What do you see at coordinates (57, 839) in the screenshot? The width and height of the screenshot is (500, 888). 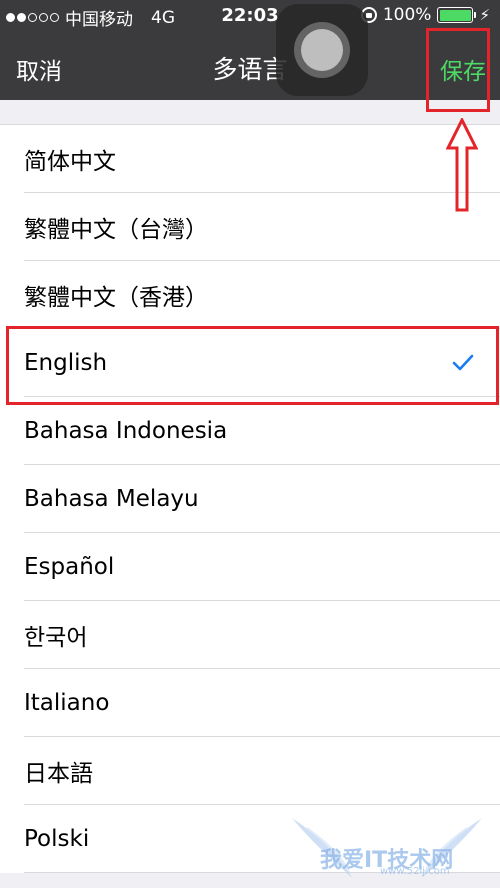 I see `language-label: Polski` at bounding box center [57, 839].